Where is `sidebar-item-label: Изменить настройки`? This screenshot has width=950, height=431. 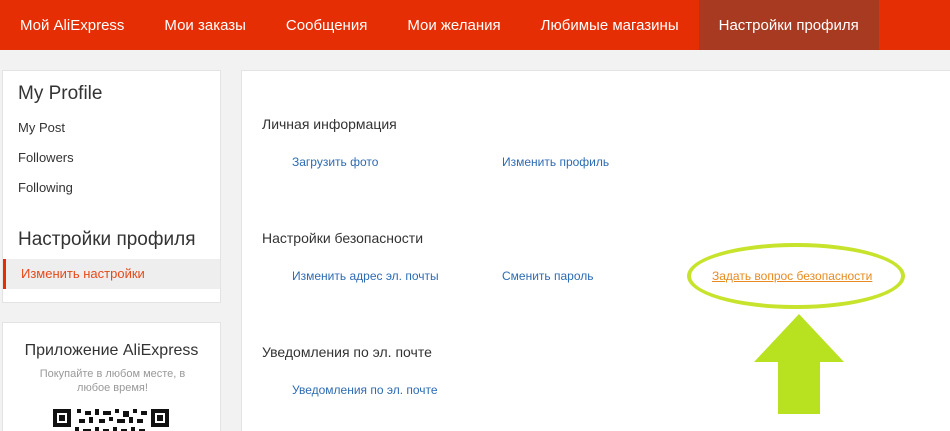
sidebar-item-label: Изменить настройки is located at coordinates (83, 273).